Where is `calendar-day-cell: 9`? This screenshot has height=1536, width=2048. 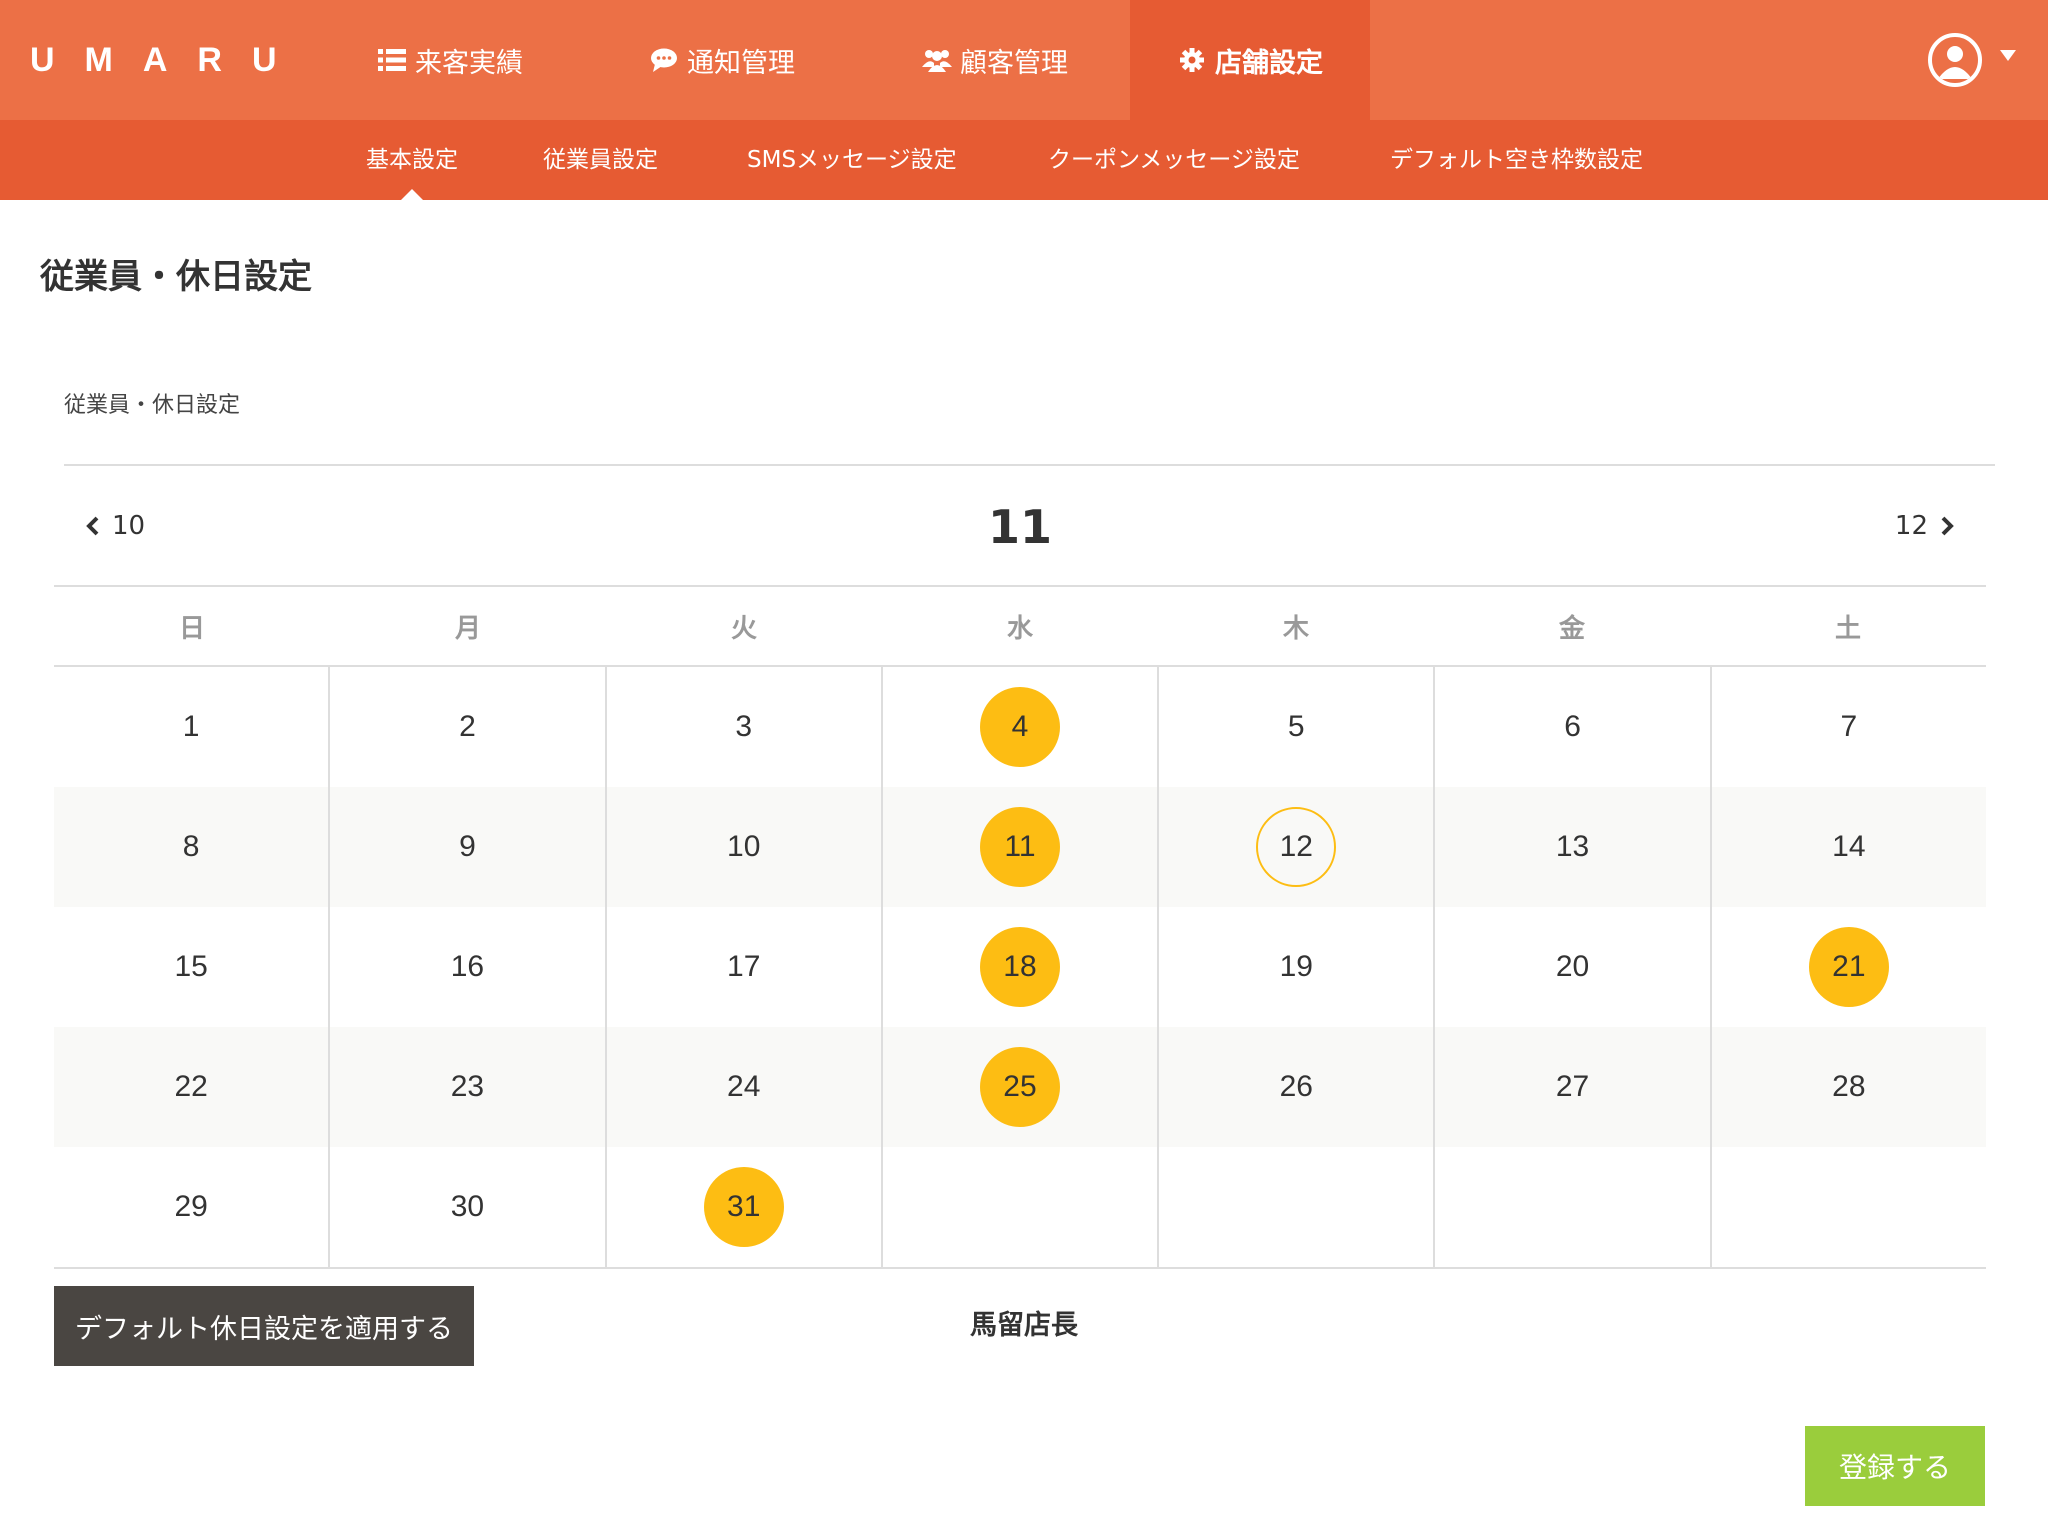
calendar-day-cell: 9 is located at coordinates (466, 847).